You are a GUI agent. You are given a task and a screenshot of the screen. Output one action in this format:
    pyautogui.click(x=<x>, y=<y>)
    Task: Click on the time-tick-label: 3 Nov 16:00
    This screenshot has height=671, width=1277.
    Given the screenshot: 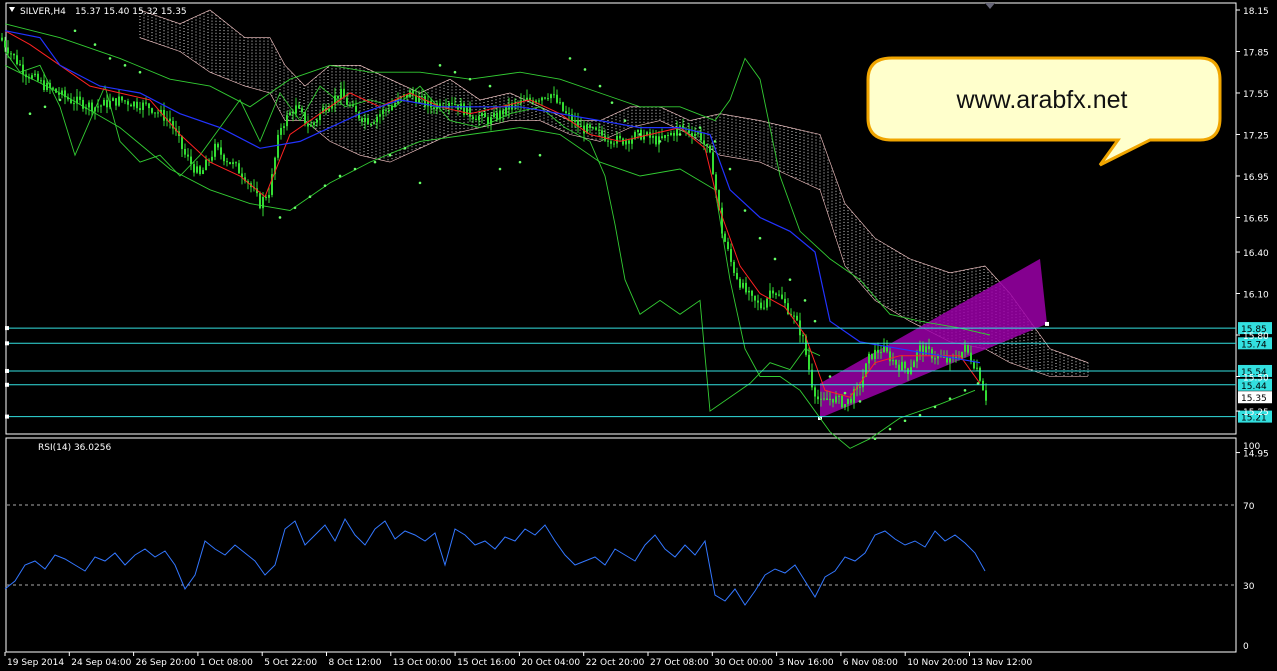 What is the action you would take?
    pyautogui.click(x=806, y=663)
    